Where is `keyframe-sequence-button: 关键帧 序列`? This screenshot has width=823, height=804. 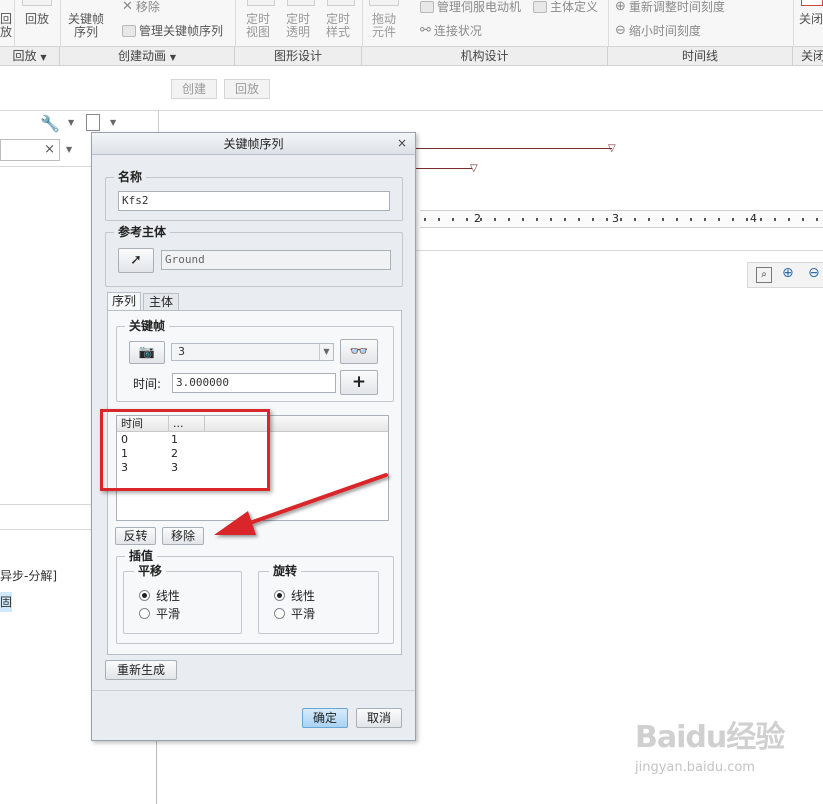 keyframe-sequence-button: 关键帧 序列 is located at coordinates (86, 26).